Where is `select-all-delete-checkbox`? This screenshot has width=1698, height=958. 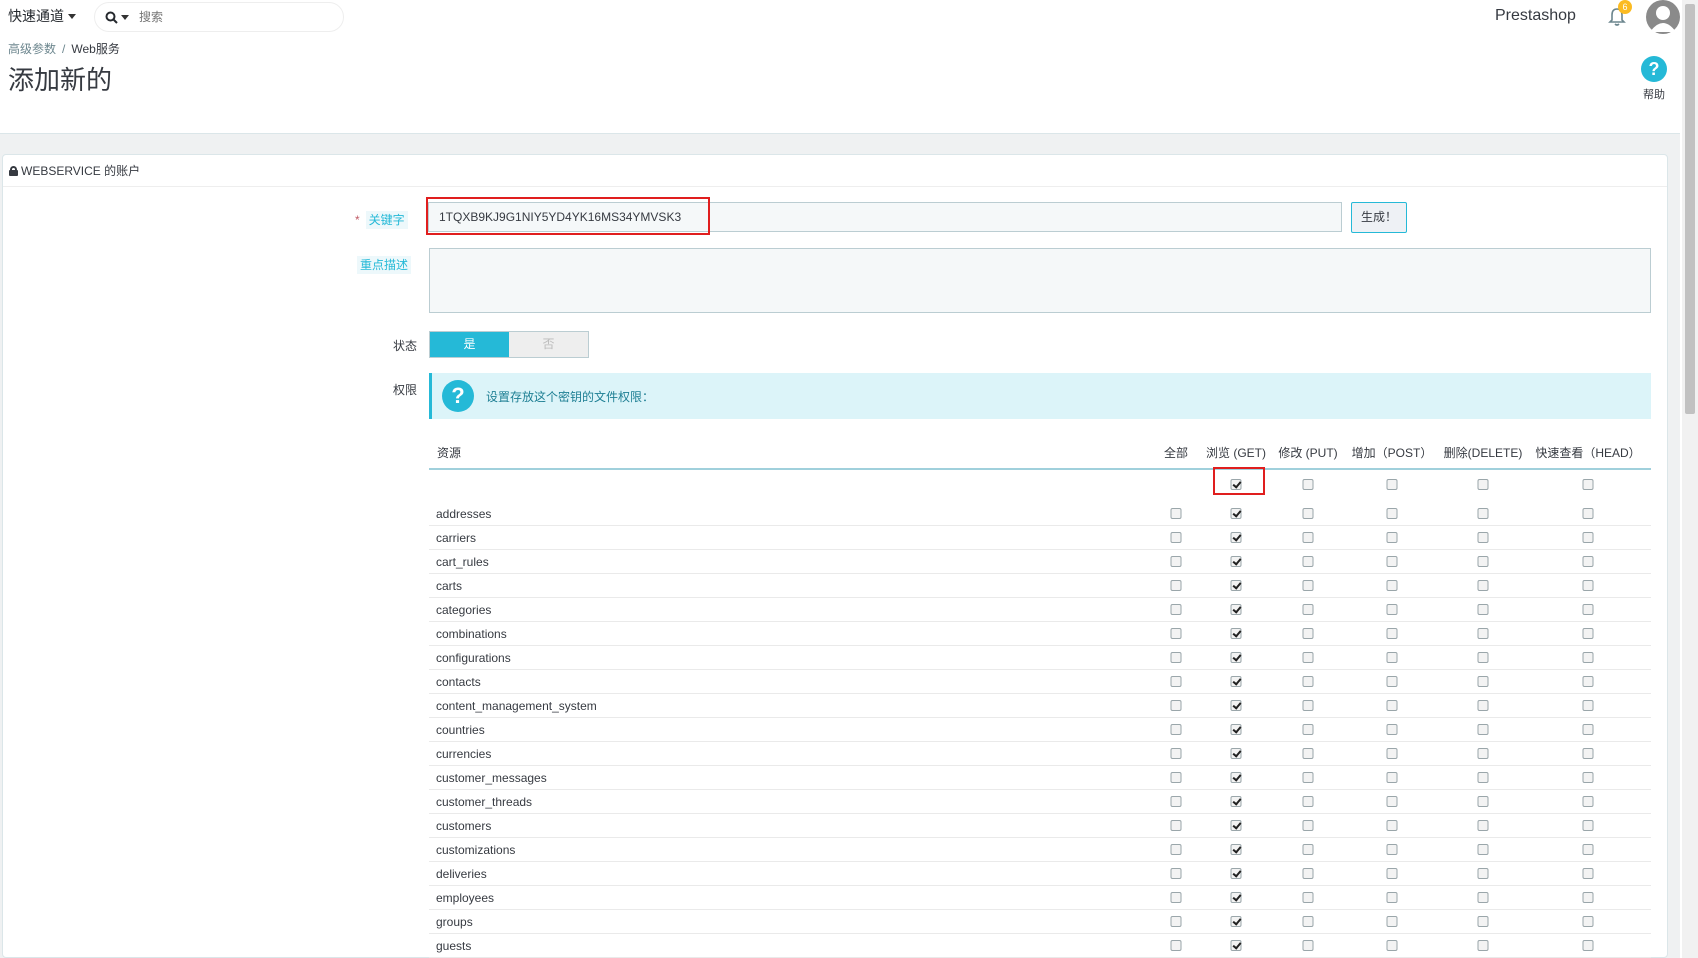 select-all-delete-checkbox is located at coordinates (1483, 484).